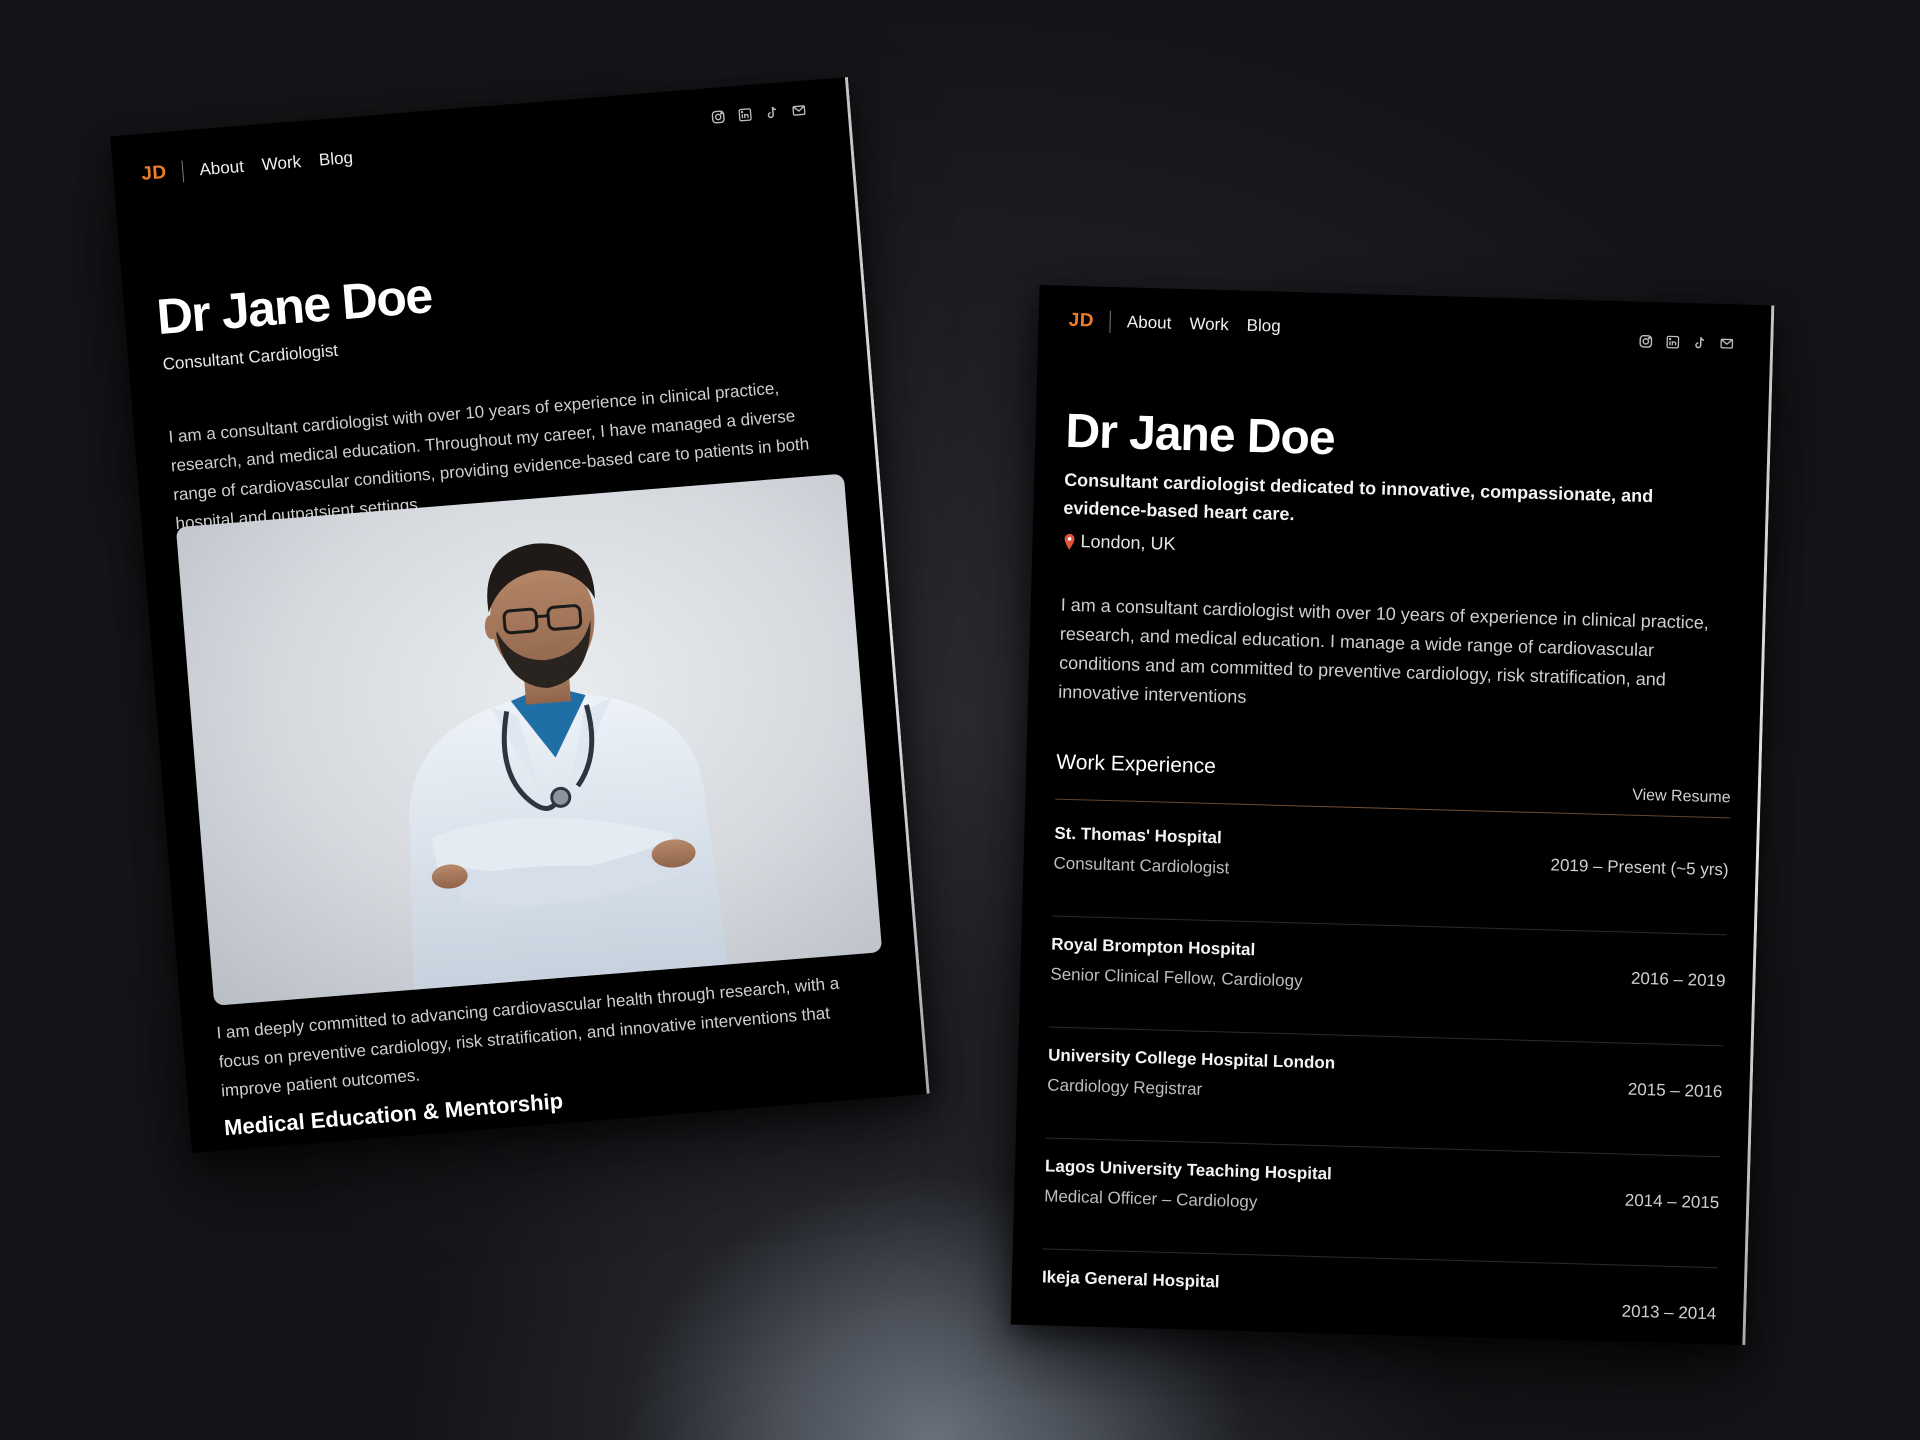 This screenshot has height=1440, width=1920. I want to click on job-role: Senior Clinical Fellow, Cardiology, so click(1176, 977).